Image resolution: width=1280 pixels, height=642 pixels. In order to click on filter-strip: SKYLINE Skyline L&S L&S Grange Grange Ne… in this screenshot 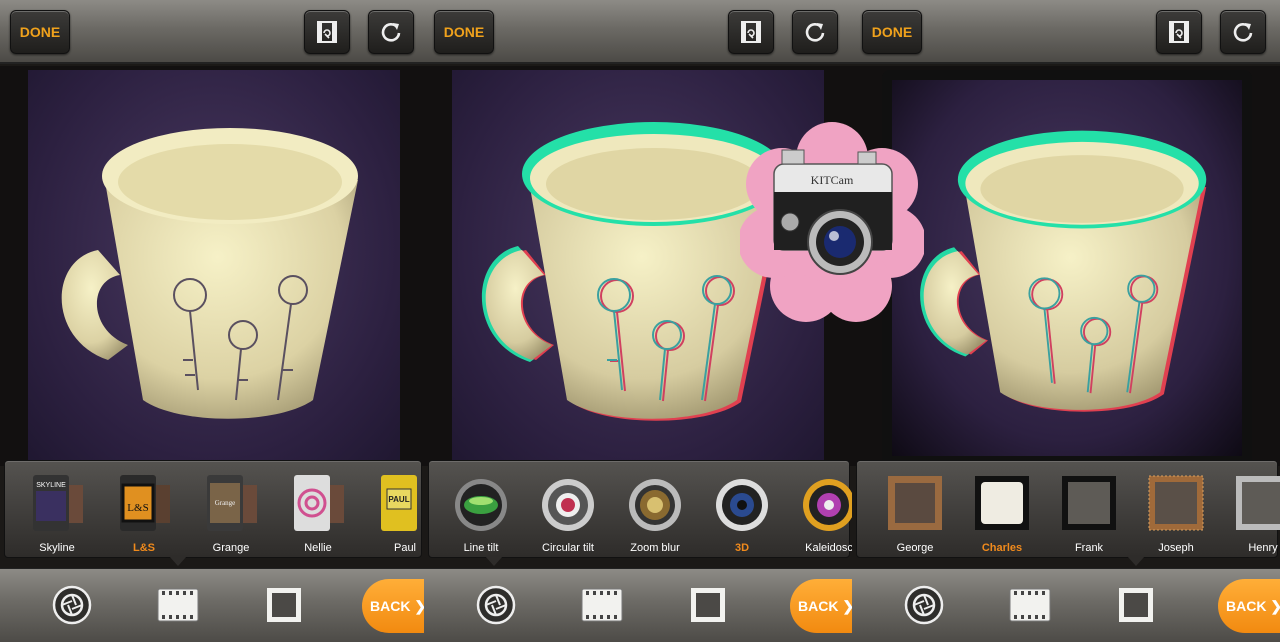, I will do `click(213, 509)`.